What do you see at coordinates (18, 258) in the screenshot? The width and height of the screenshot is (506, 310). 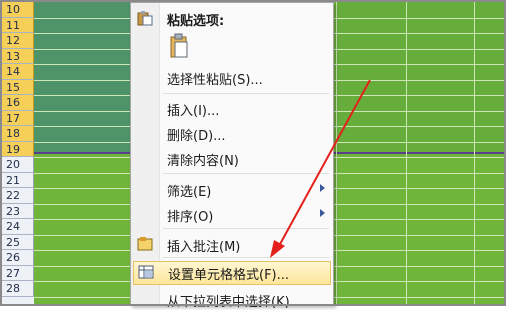 I see `row-header-26: 26` at bounding box center [18, 258].